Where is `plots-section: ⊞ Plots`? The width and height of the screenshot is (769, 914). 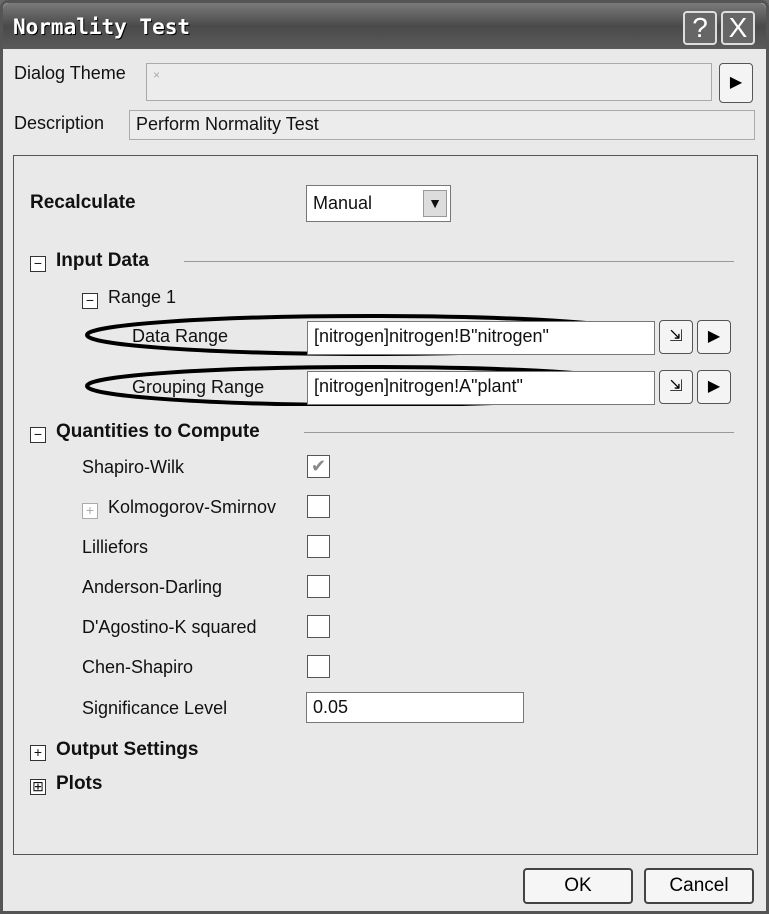
plots-section: ⊞ Plots is located at coordinates (66, 784).